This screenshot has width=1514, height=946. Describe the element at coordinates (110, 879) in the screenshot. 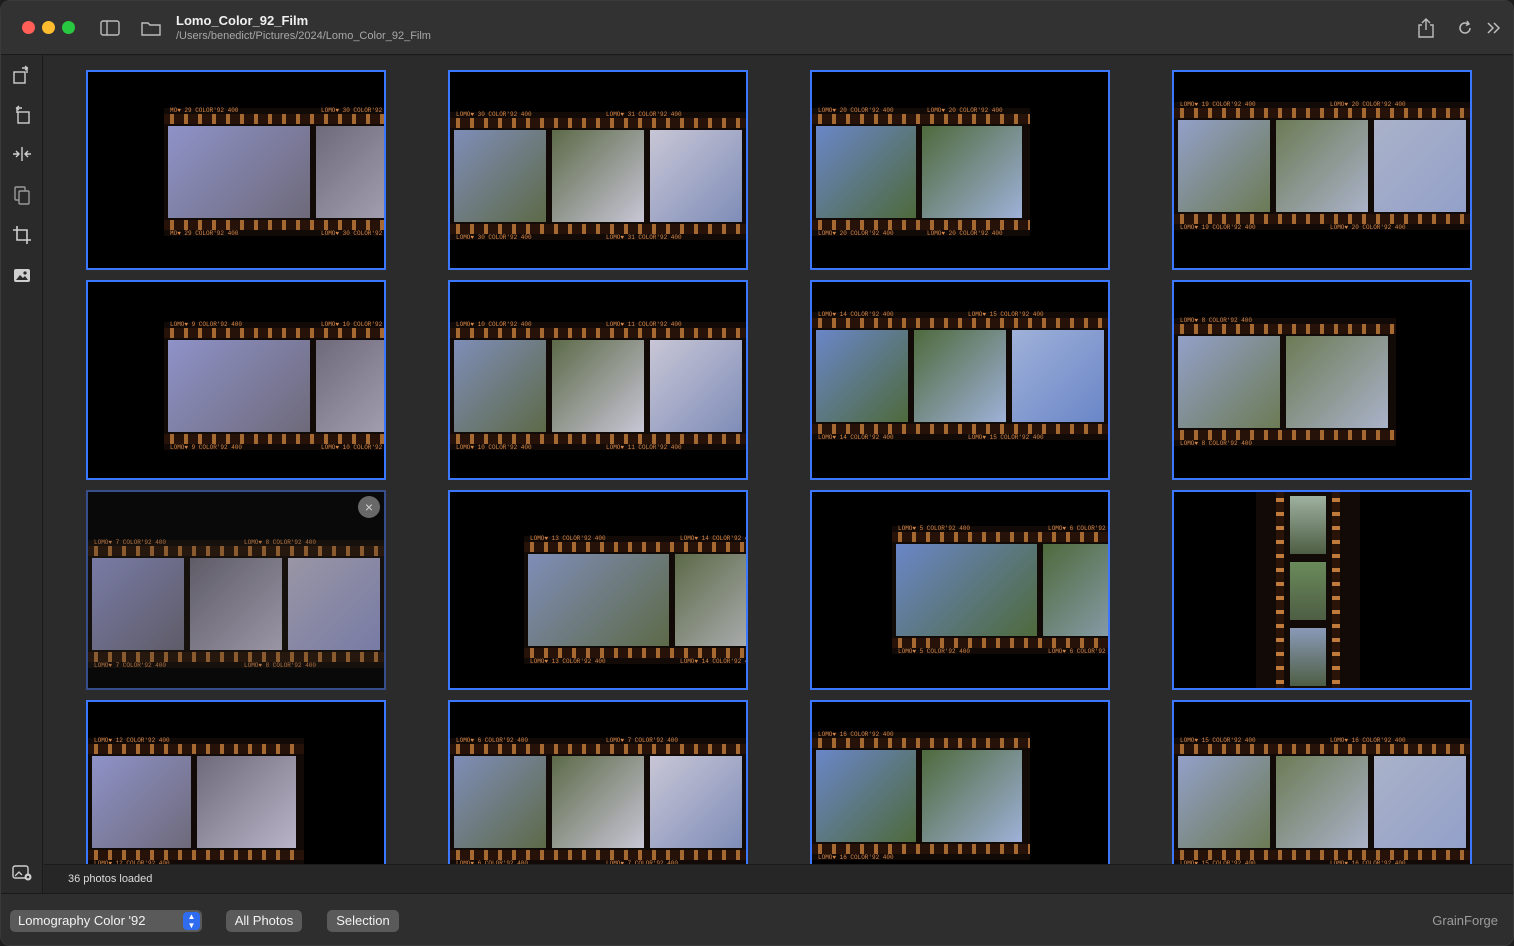

I see `photo-count-status: 36 photos loaded` at that location.